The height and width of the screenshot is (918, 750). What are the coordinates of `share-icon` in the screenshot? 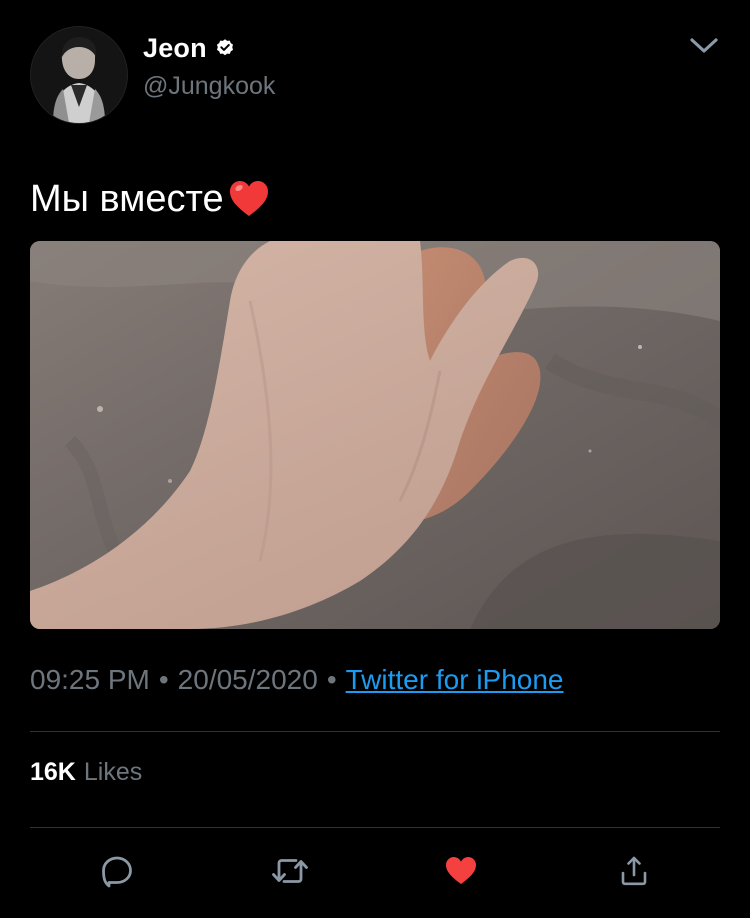 It's located at (634, 871).